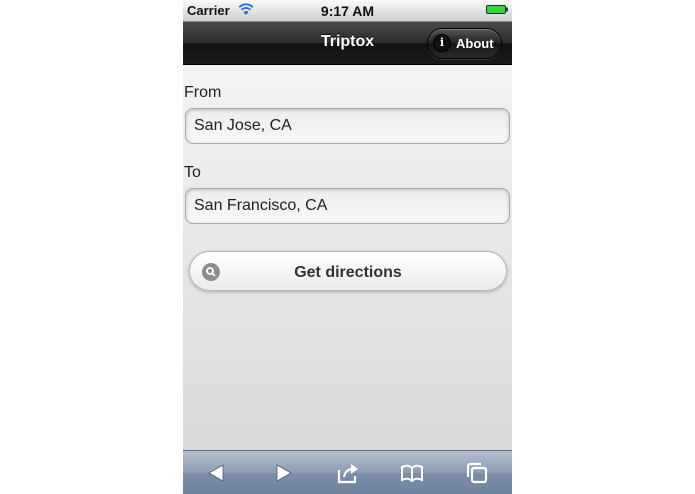 The height and width of the screenshot is (494, 695). What do you see at coordinates (412, 473) in the screenshot?
I see `bookmarks-icon` at bounding box center [412, 473].